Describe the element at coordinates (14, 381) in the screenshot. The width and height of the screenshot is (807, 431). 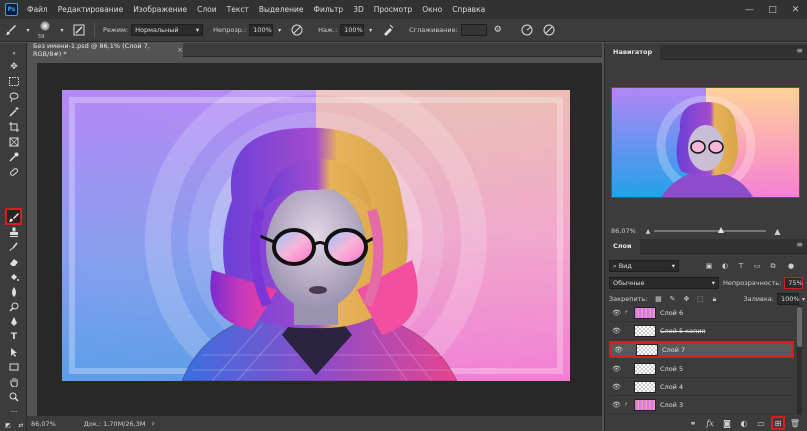
I see `hand-tool-icon` at that location.